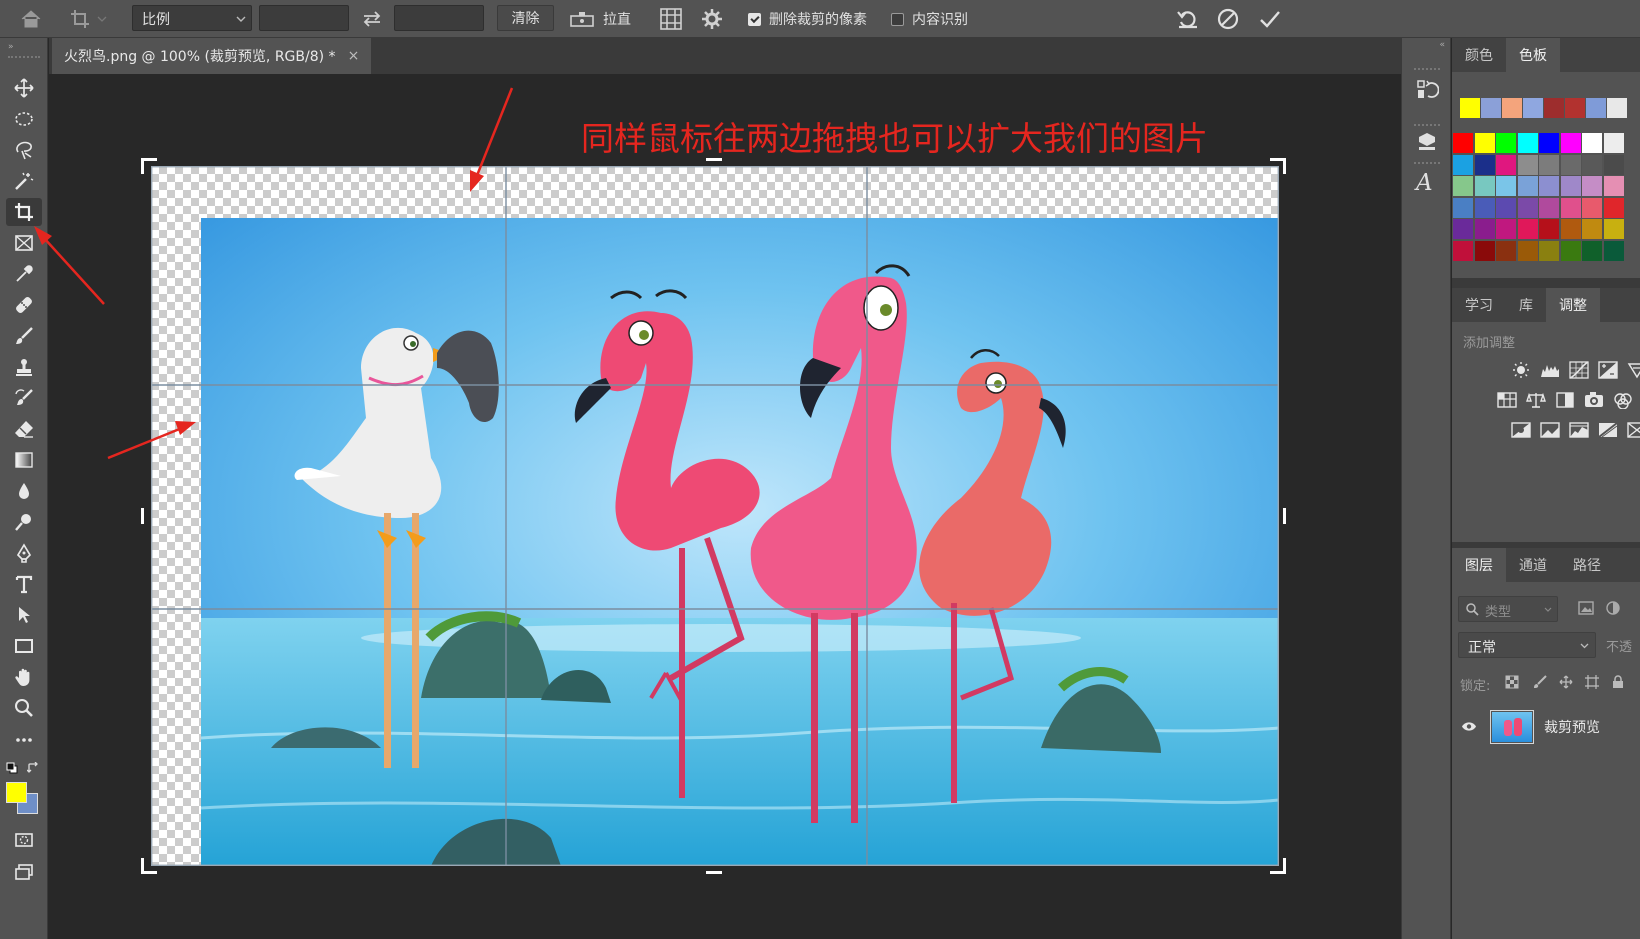 The image size is (1640, 939). I want to click on lock-transparency-icon, so click(1512, 682).